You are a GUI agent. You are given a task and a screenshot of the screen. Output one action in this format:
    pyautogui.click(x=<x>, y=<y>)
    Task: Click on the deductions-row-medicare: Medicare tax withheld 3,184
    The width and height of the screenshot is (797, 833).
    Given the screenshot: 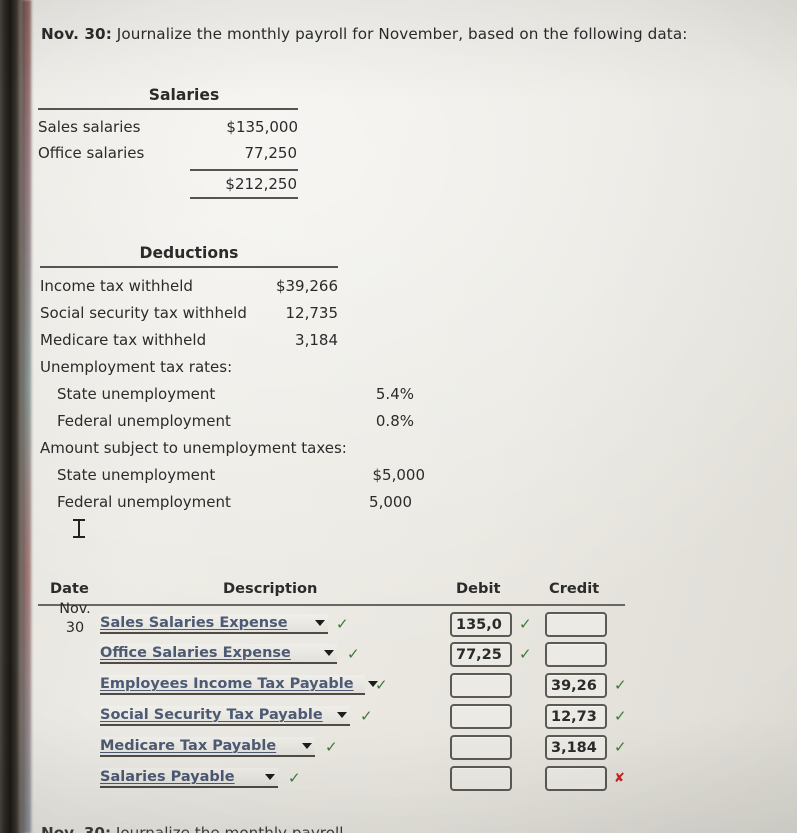 What is the action you would take?
    pyautogui.click(x=189, y=340)
    